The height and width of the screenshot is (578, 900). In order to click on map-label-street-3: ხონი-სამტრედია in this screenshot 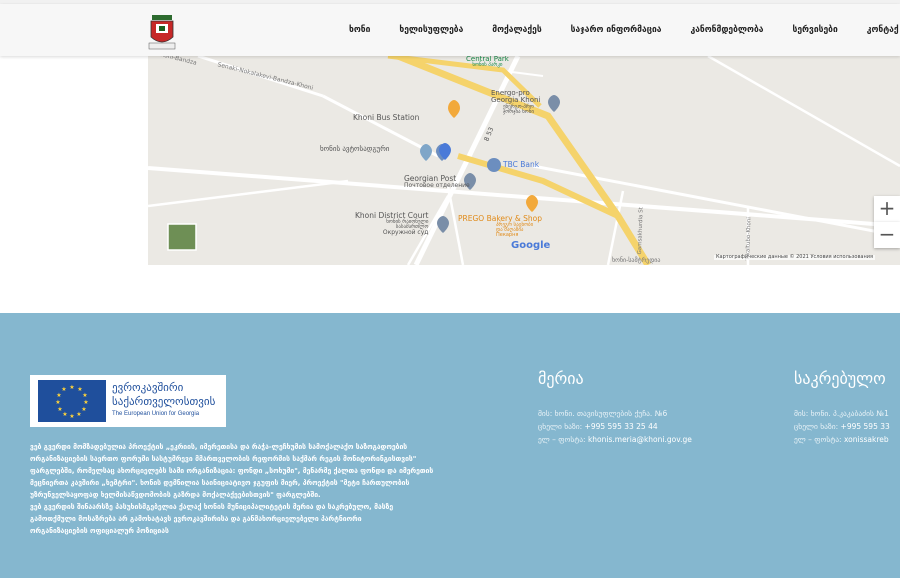, I will do `click(636, 260)`.